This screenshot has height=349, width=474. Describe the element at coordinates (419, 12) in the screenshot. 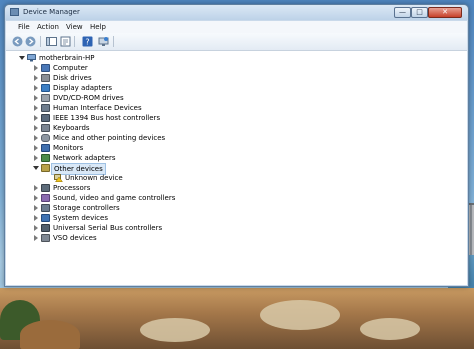

I see `maximize-button: □` at that location.